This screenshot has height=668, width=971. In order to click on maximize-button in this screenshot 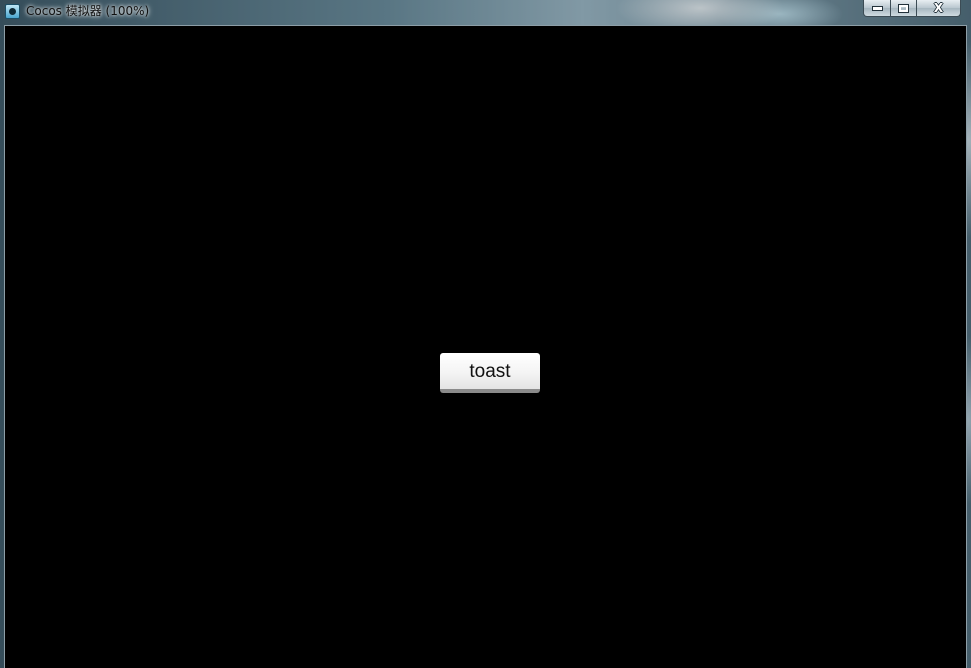, I will do `click(904, 8)`.